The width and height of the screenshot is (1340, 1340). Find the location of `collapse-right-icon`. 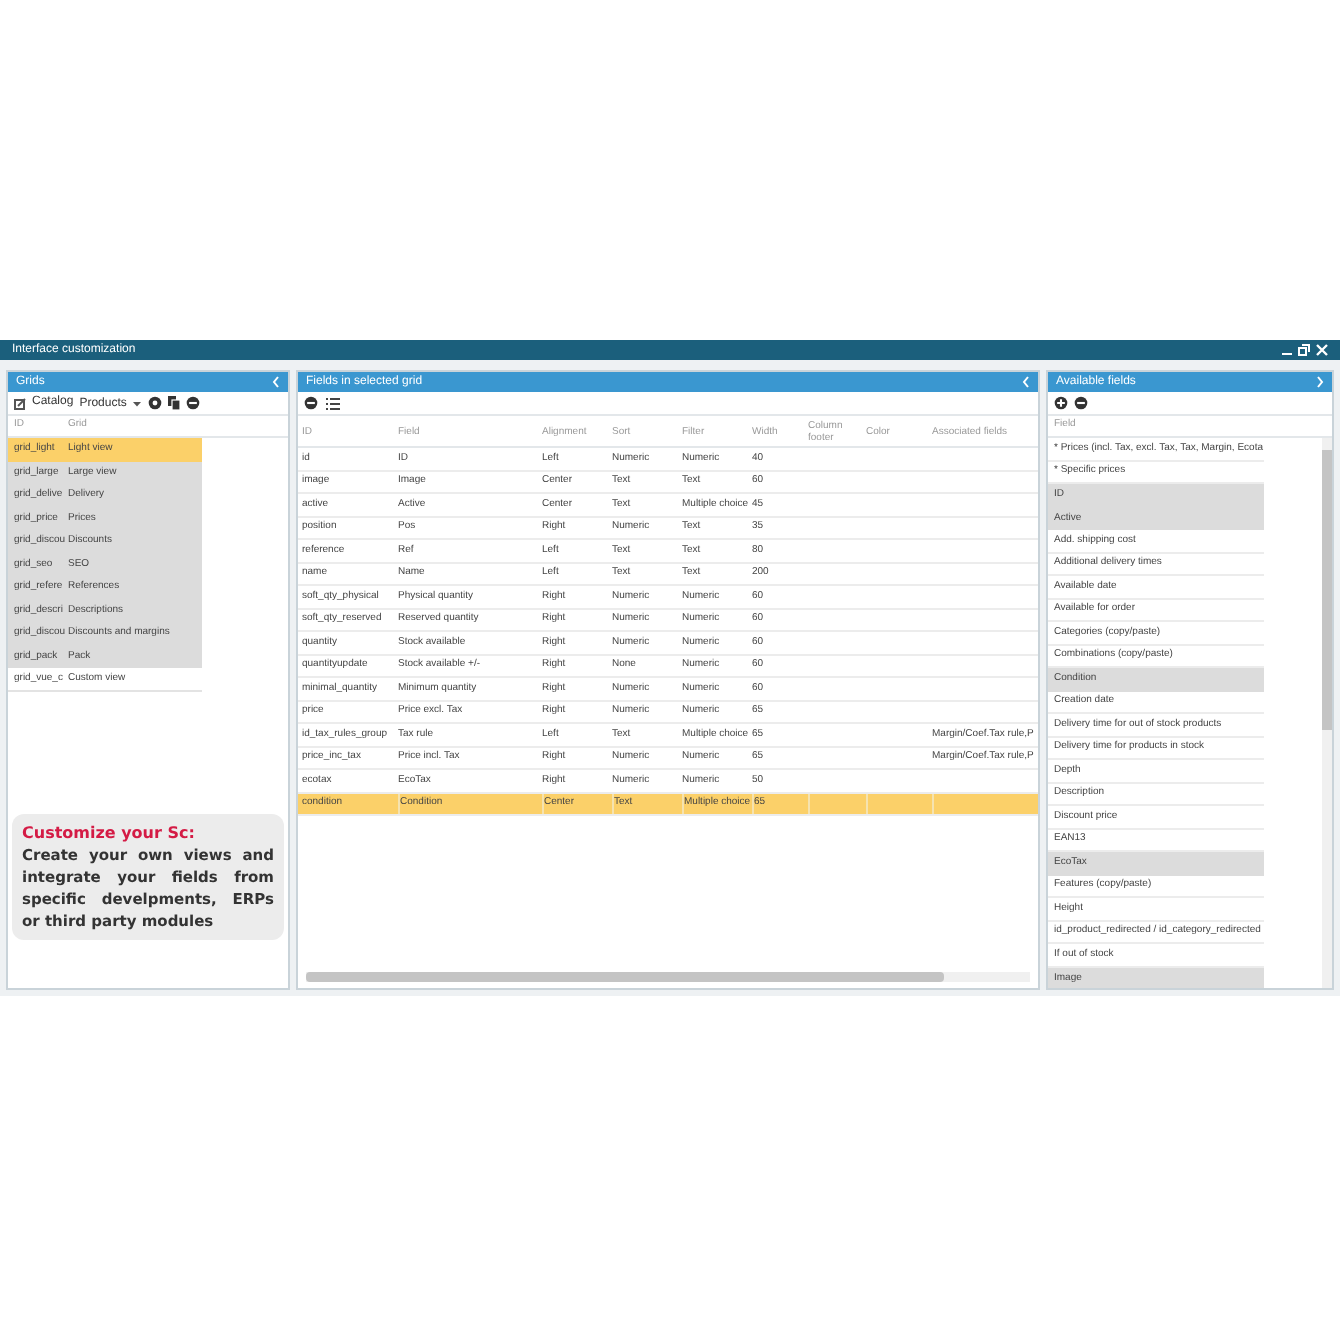

collapse-right-icon is located at coordinates (1320, 382).